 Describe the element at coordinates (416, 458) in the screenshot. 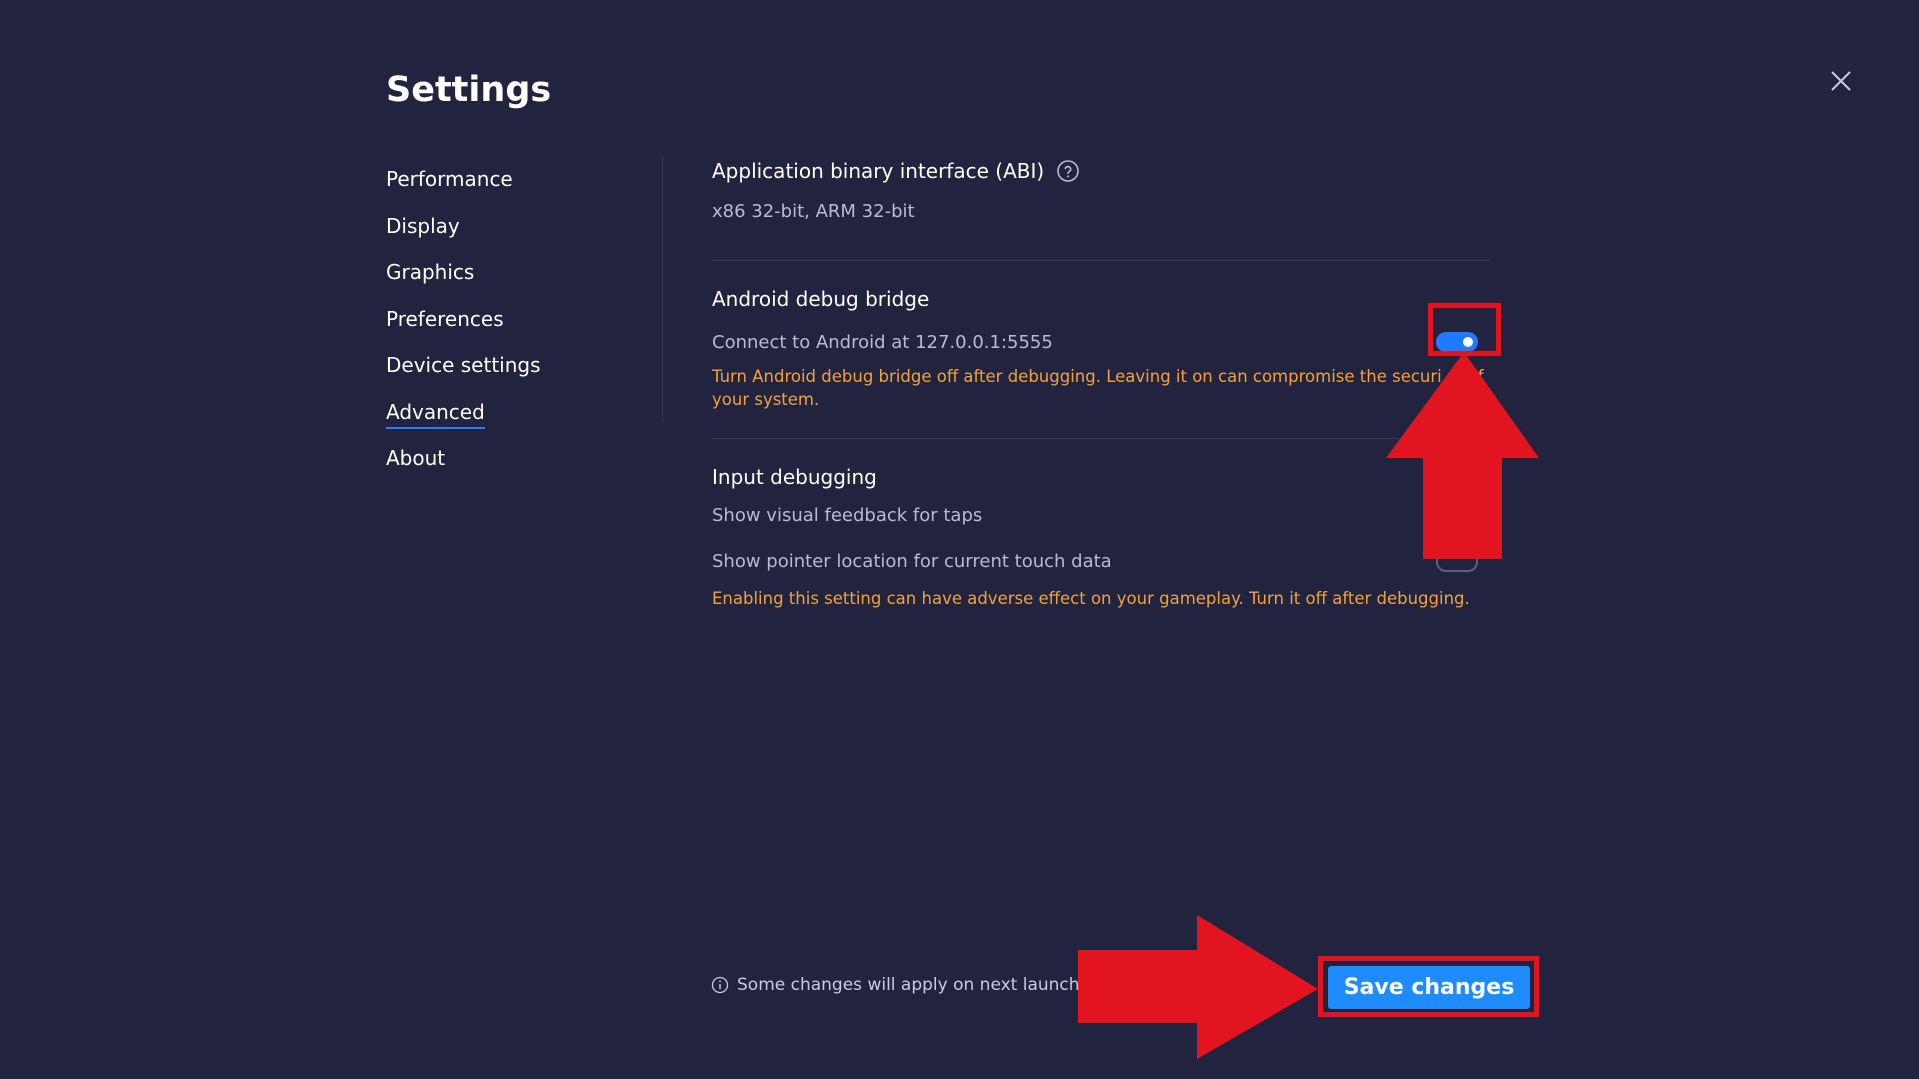

I see `nav-item-label: About` at that location.